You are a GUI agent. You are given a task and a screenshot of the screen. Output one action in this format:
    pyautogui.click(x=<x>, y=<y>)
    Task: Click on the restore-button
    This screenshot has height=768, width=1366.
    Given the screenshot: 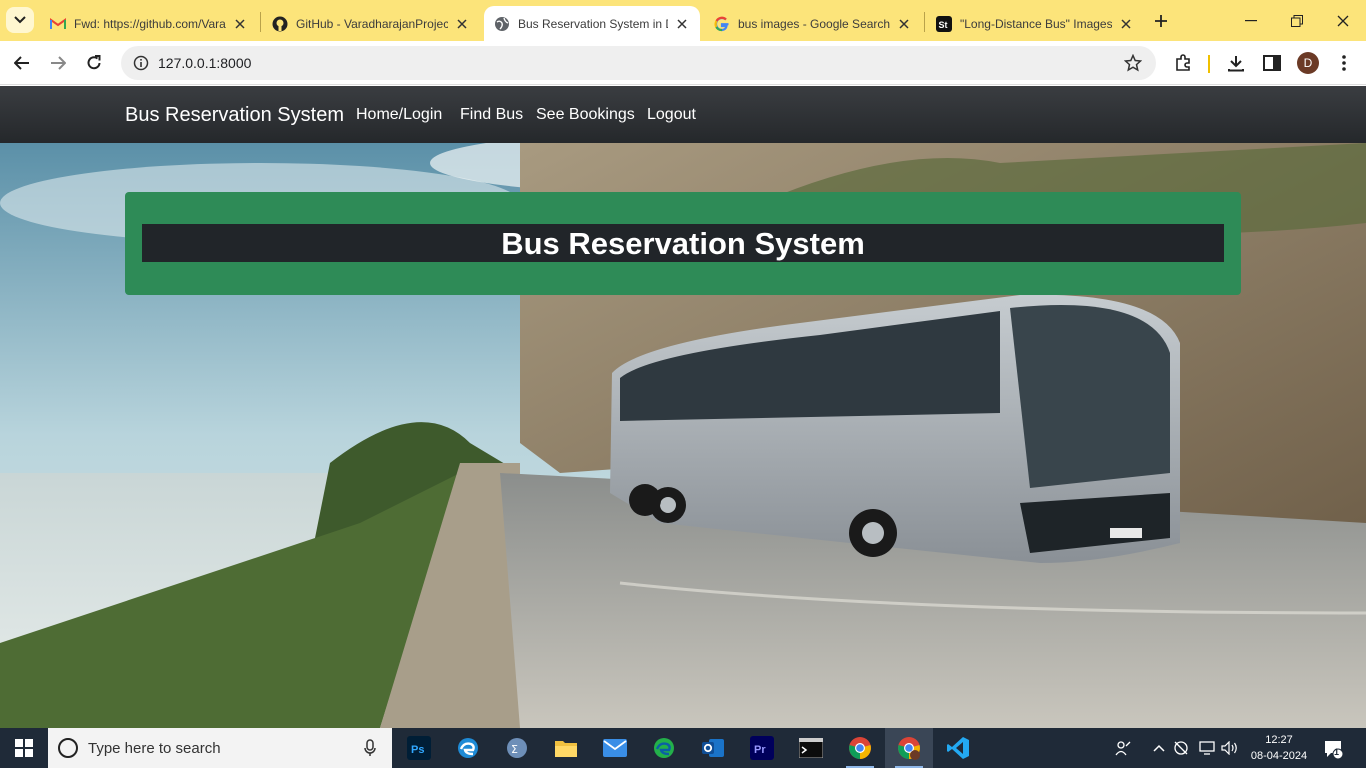 What is the action you would take?
    pyautogui.click(x=1297, y=20)
    